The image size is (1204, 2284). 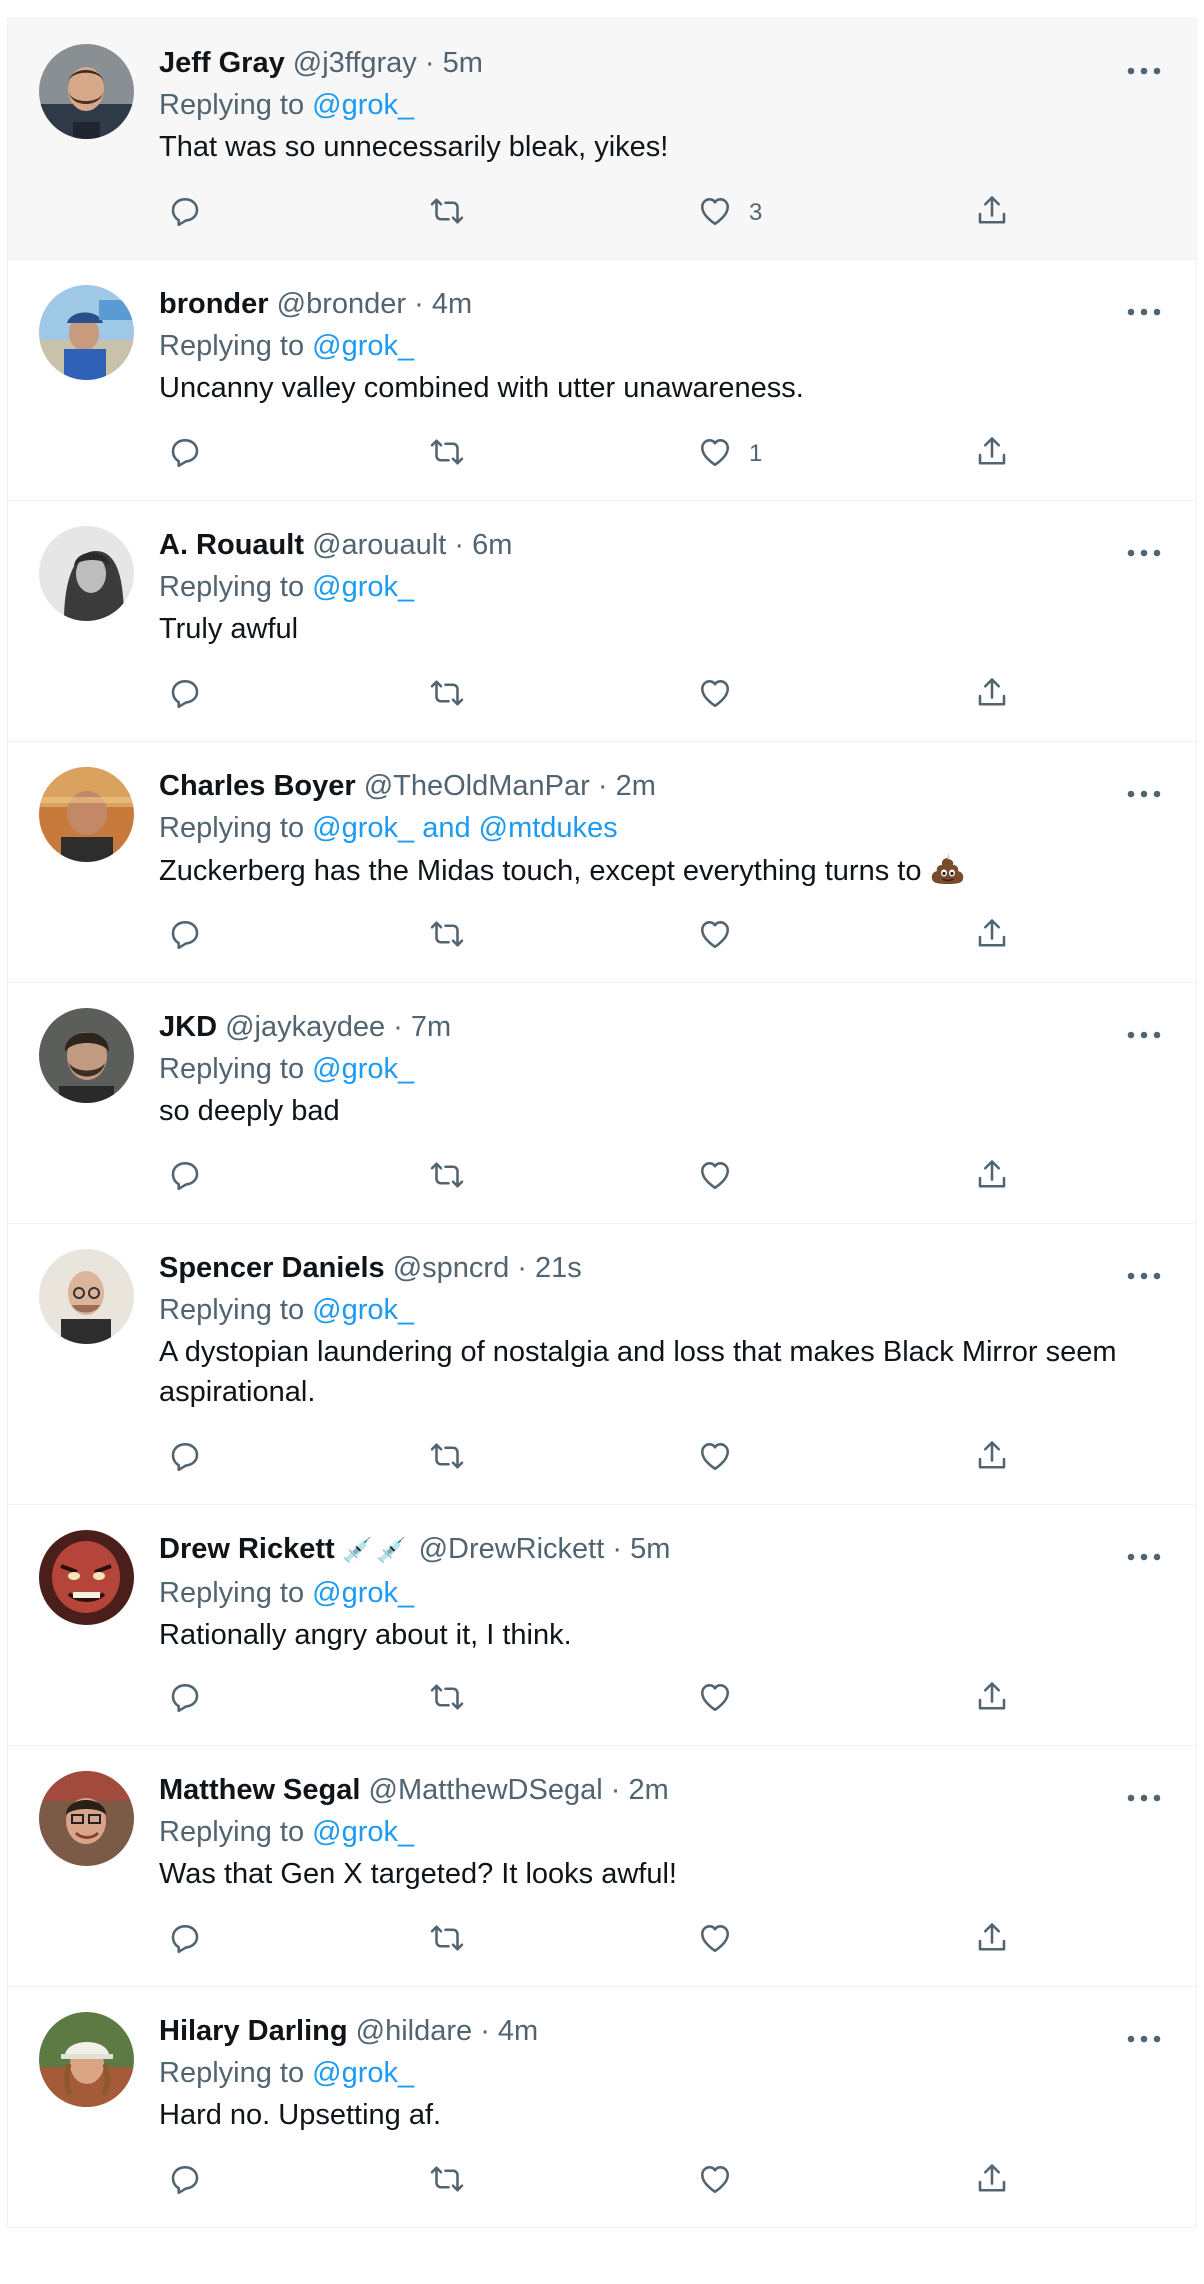 I want to click on tweet-header: bronder @bronder · 4m, so click(x=657, y=304).